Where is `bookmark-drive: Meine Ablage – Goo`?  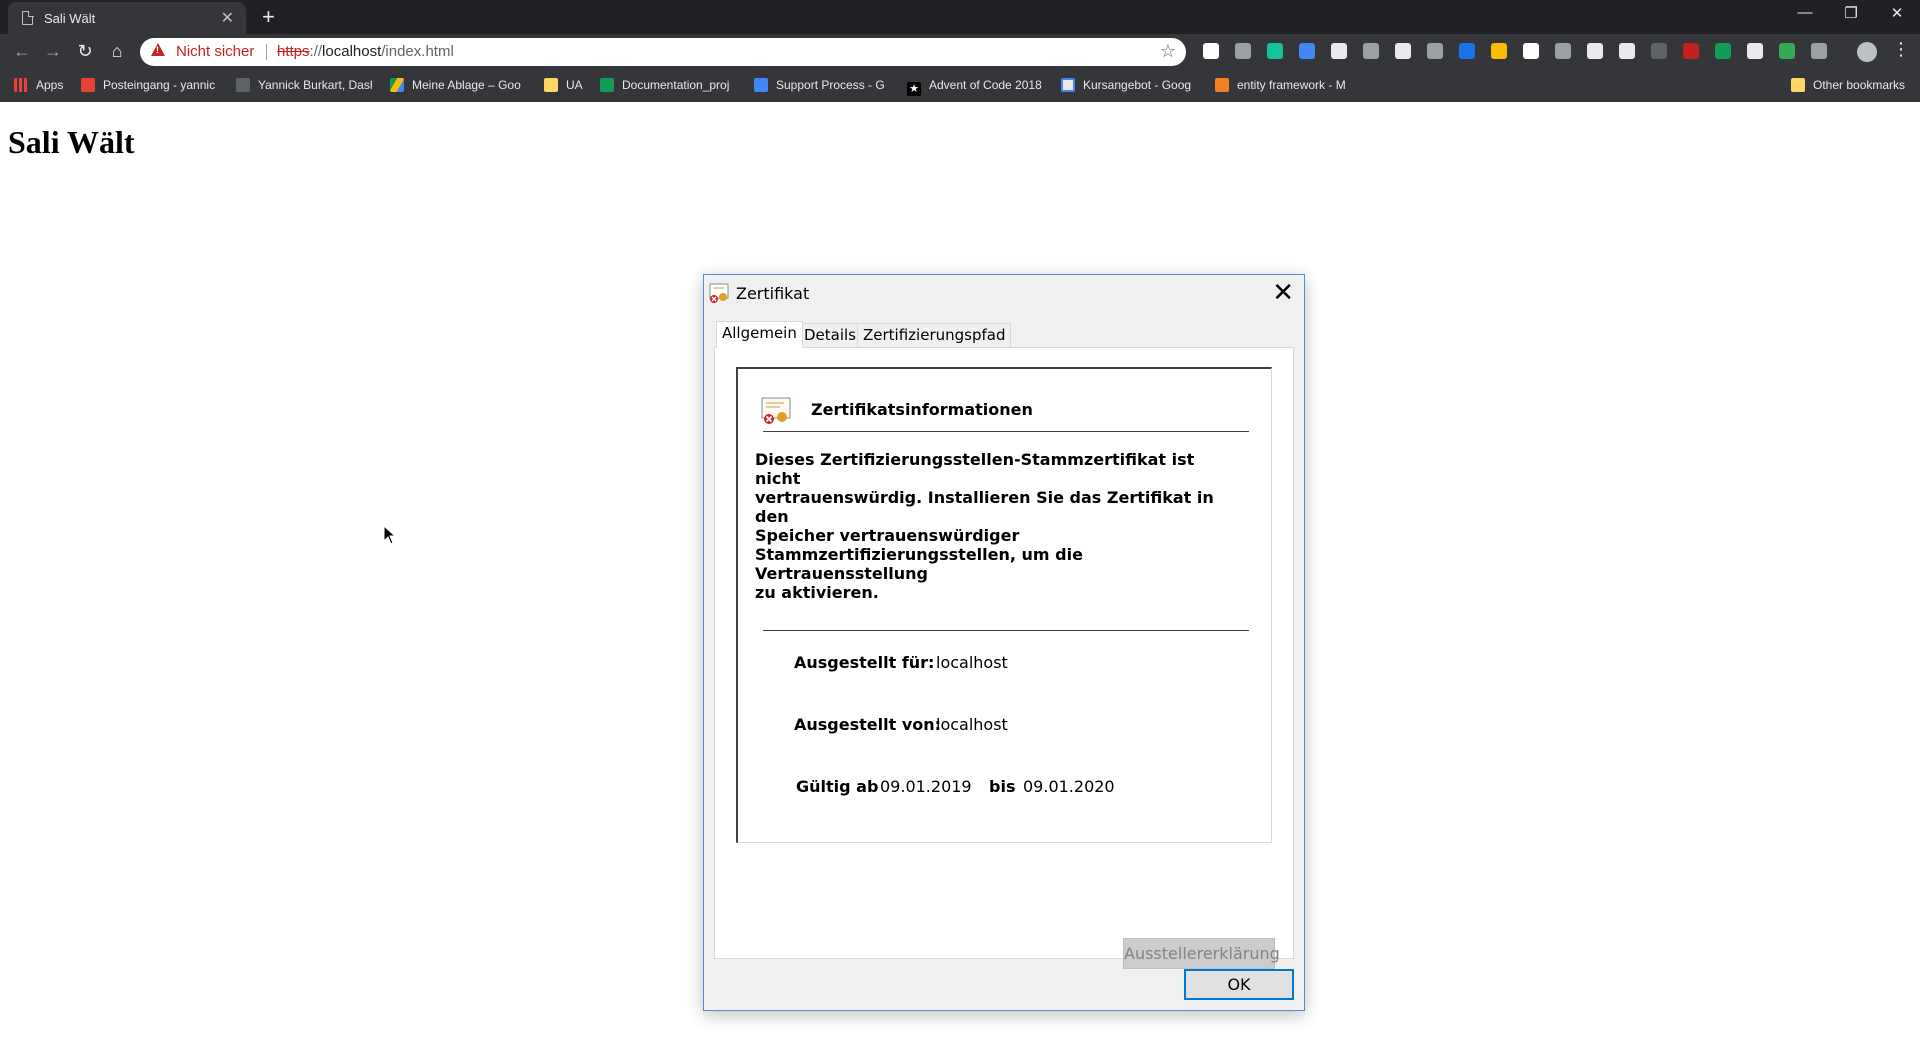
bookmark-drive: Meine Ablage – Goo is located at coordinates (458, 85).